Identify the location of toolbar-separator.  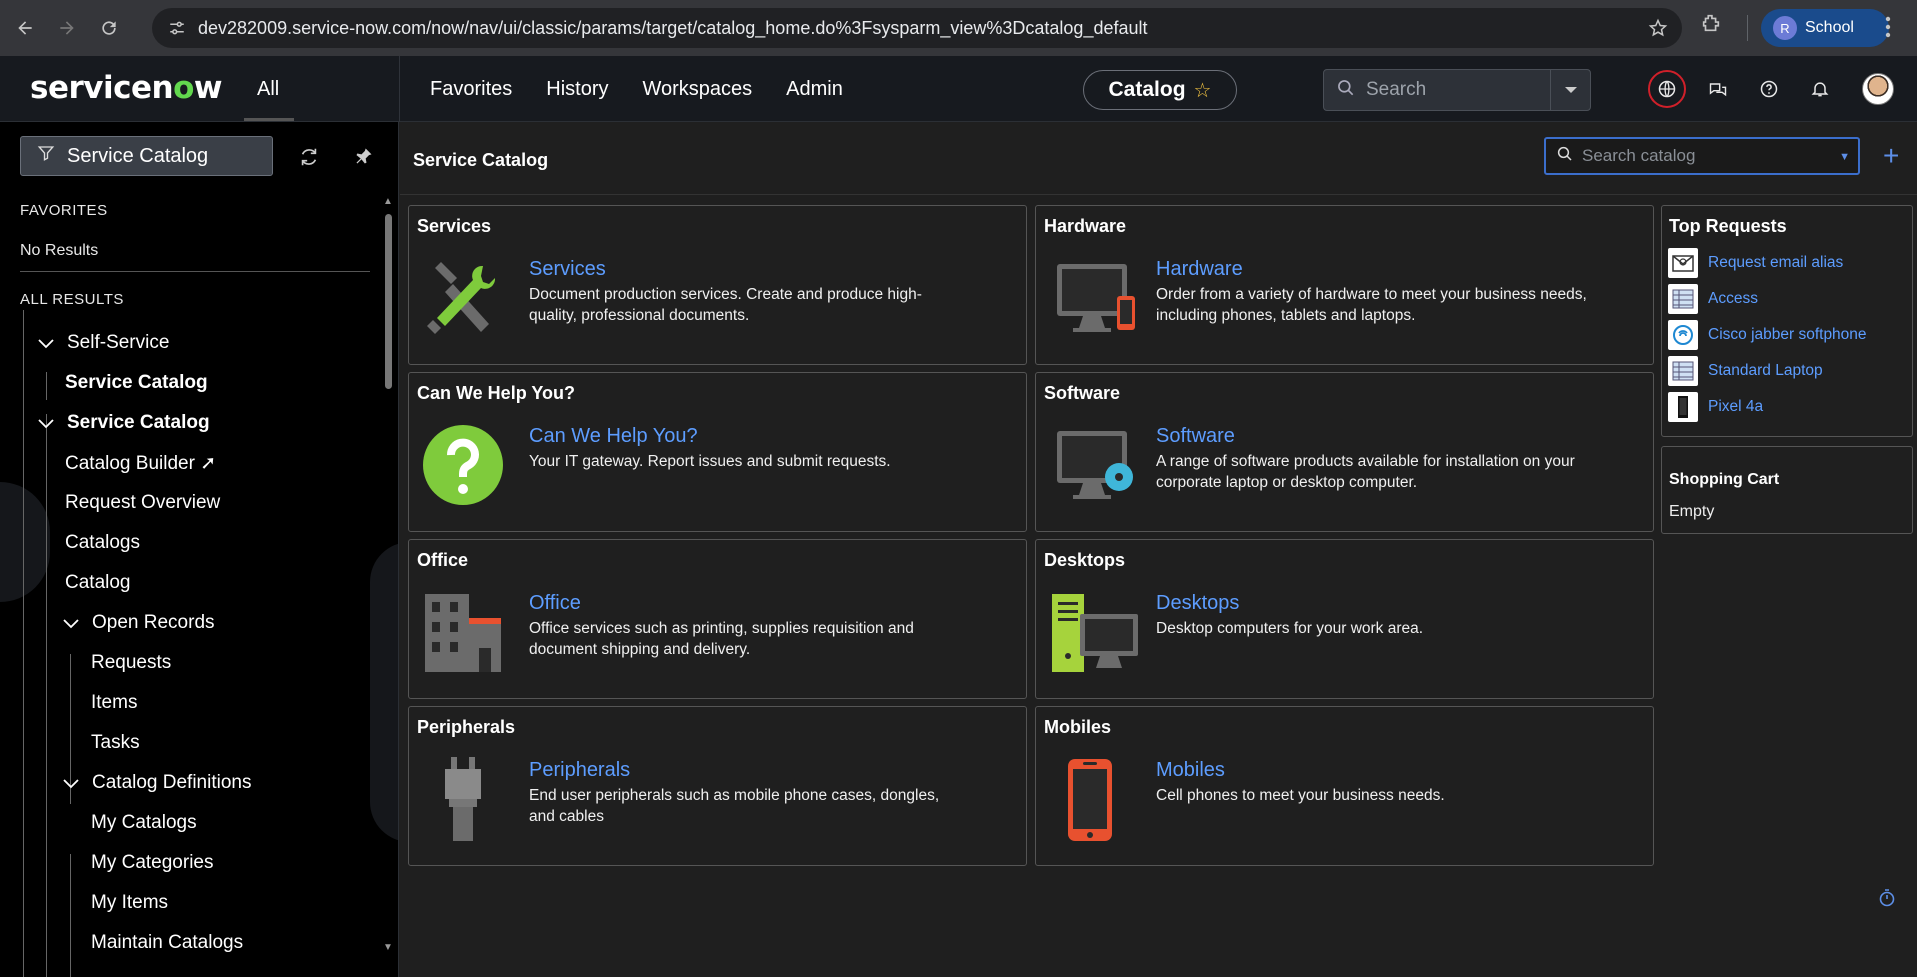
(1747, 28).